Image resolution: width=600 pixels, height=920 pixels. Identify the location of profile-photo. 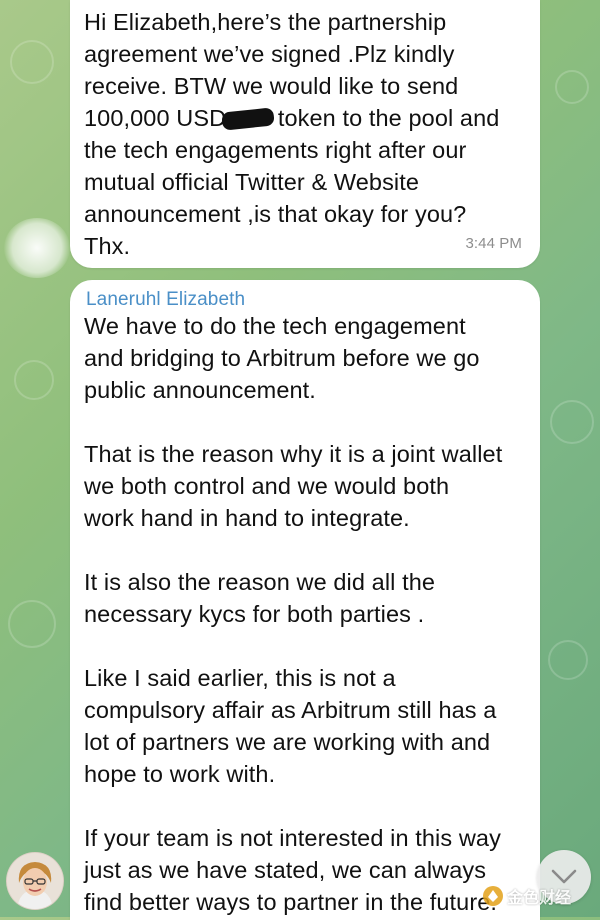
(35, 881).